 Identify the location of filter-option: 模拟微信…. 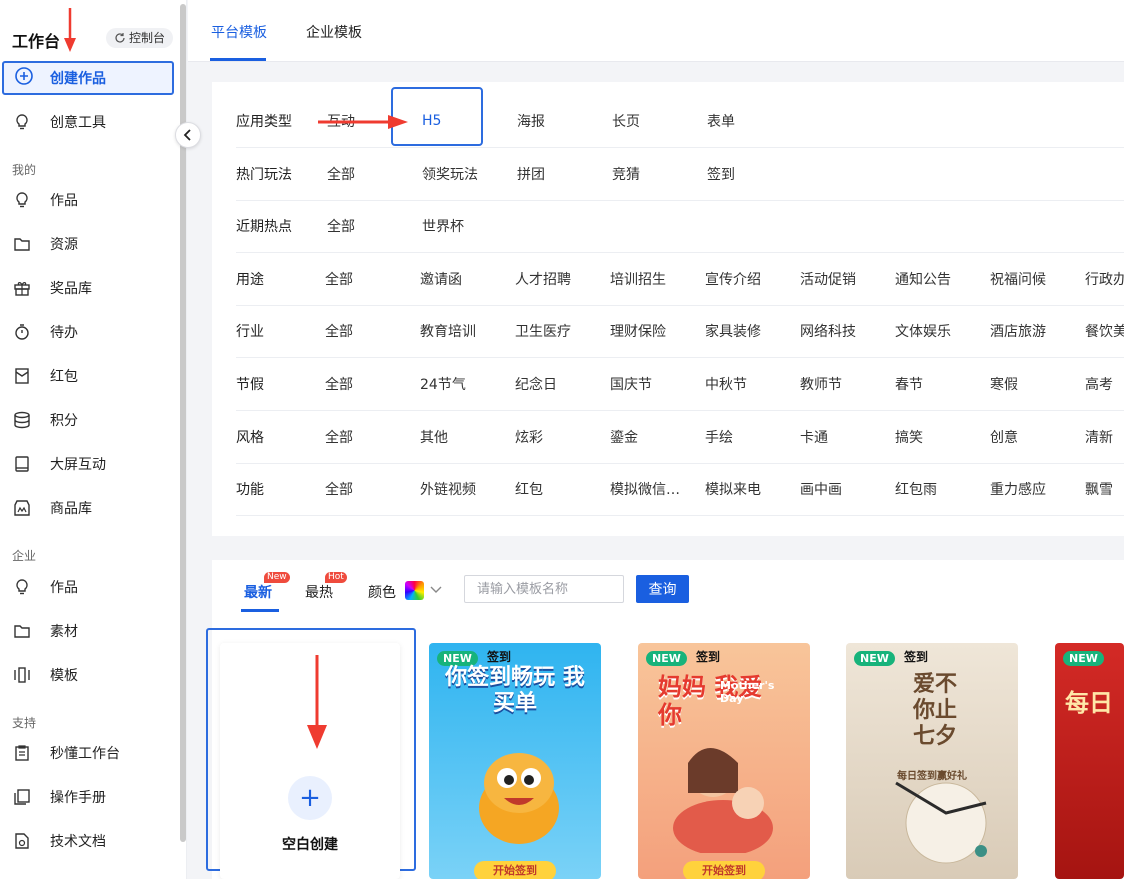
(645, 490).